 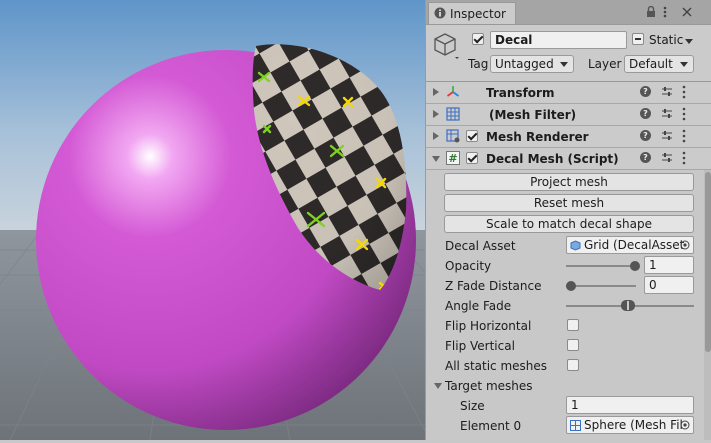 What do you see at coordinates (630, 405) in the screenshot?
I see `size-field: 1` at bounding box center [630, 405].